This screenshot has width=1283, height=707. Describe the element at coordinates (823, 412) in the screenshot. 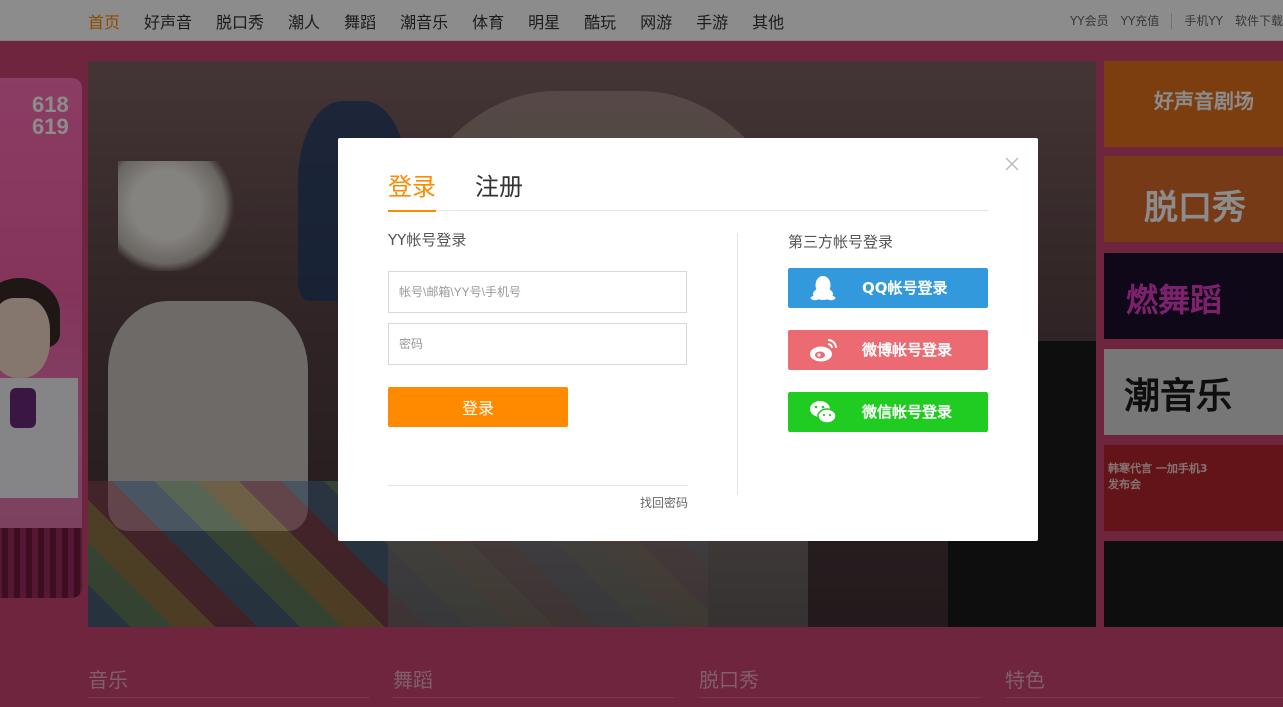

I see `wechat-icon` at that location.